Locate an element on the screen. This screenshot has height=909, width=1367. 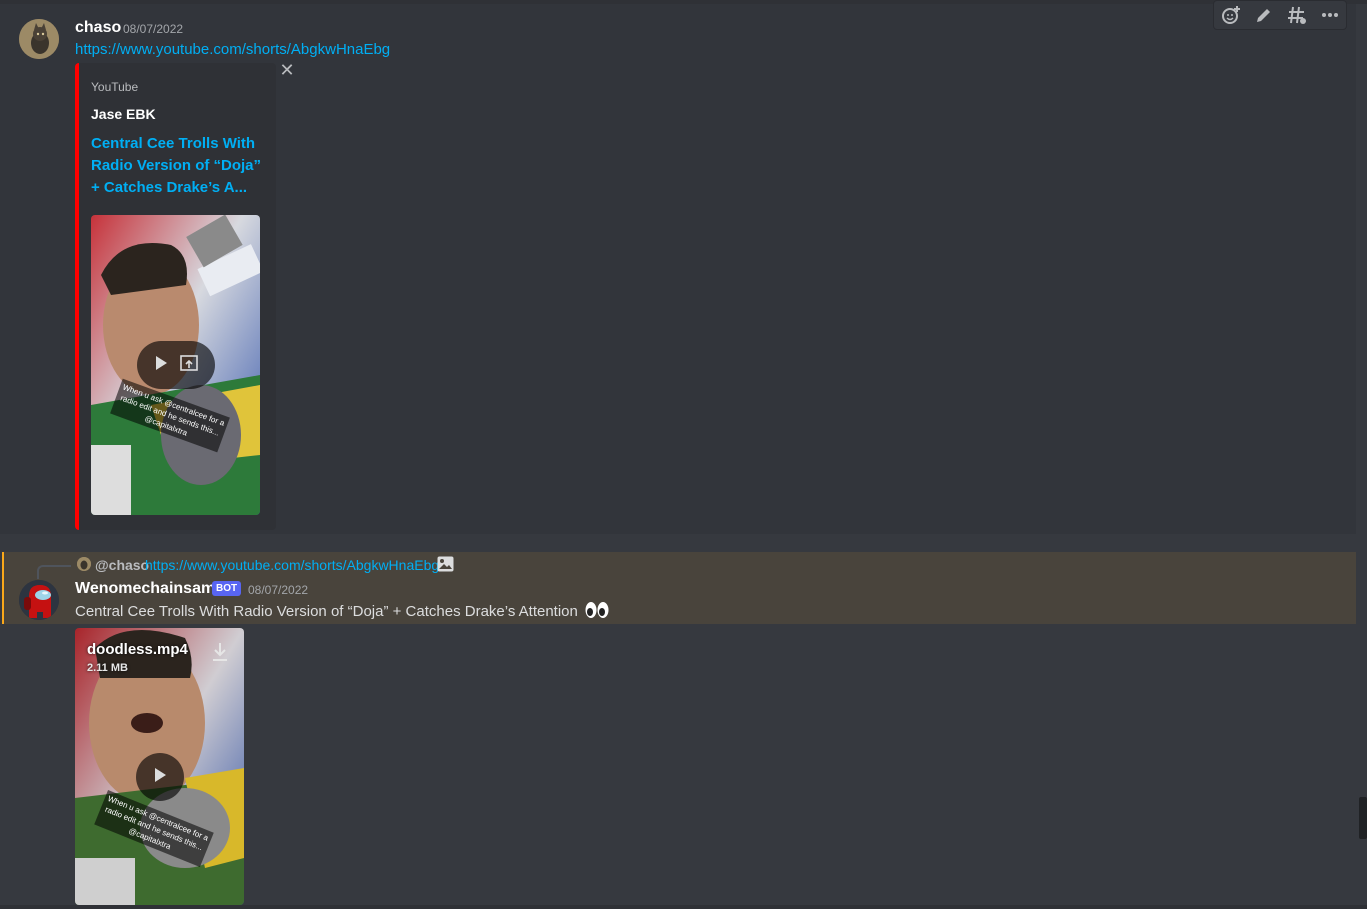
username-wenomechainsama: Wenomechainsama is located at coordinates (149, 589).